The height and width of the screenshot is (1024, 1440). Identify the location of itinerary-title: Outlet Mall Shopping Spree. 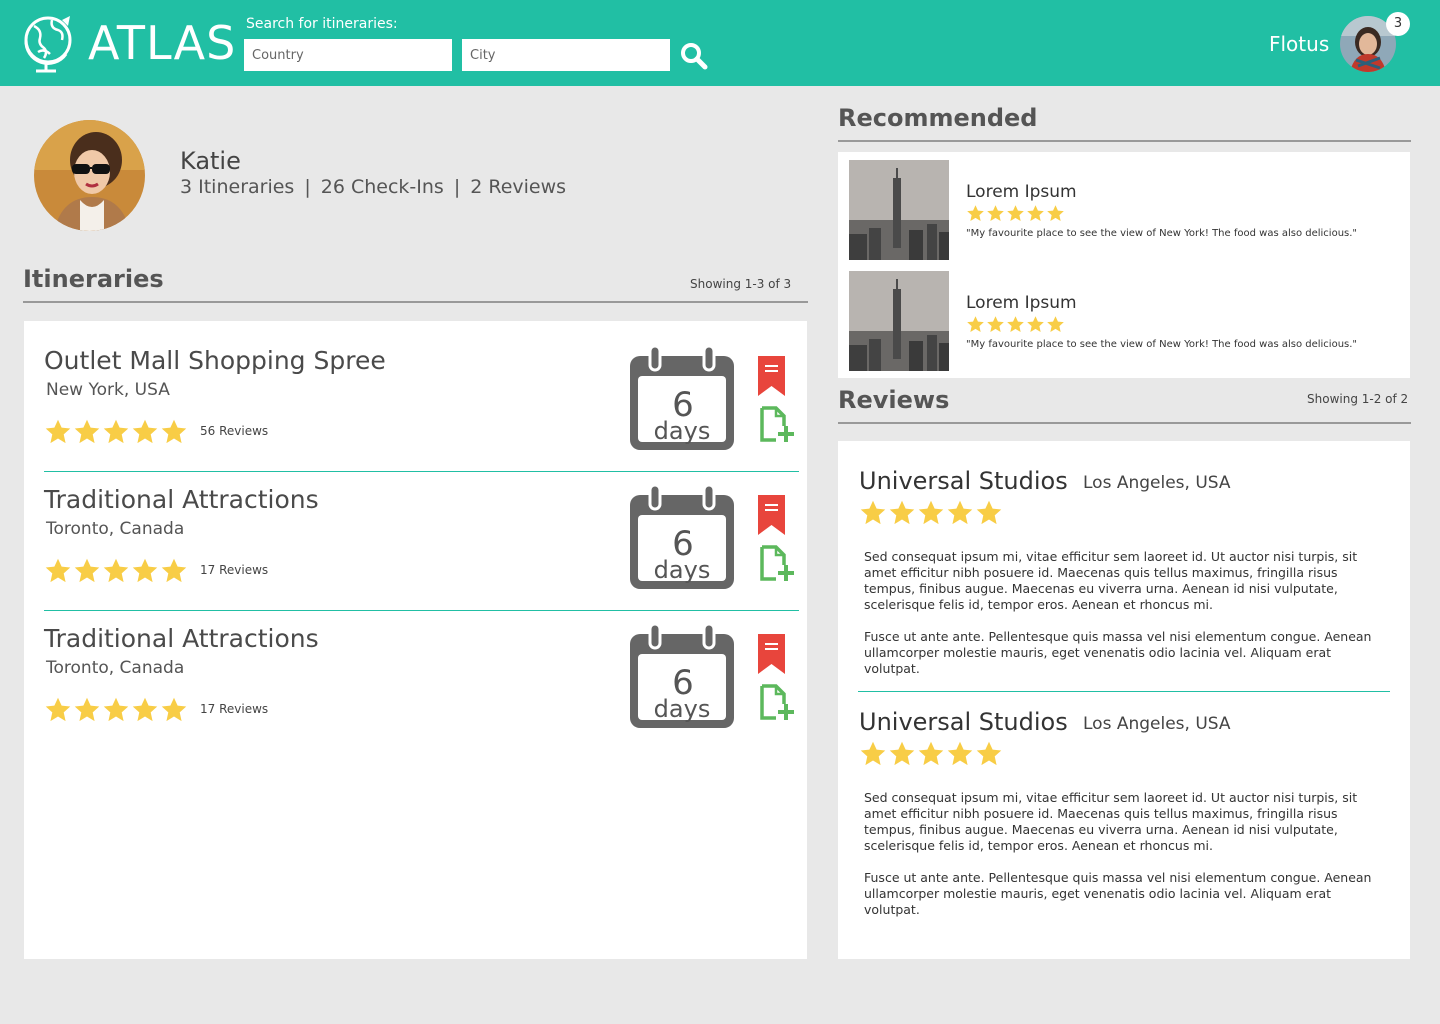
(215, 360).